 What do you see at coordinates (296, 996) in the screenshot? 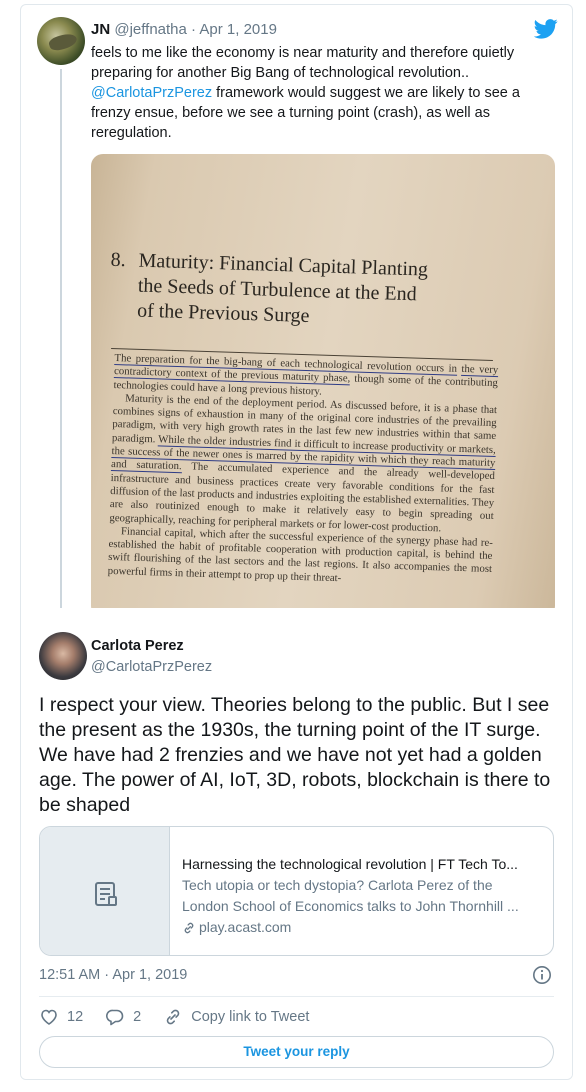
I see `divider` at bounding box center [296, 996].